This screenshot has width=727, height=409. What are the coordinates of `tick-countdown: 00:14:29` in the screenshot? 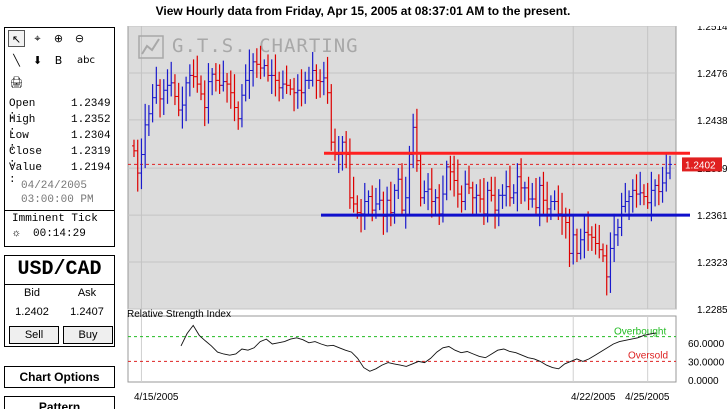 It's located at (59, 234).